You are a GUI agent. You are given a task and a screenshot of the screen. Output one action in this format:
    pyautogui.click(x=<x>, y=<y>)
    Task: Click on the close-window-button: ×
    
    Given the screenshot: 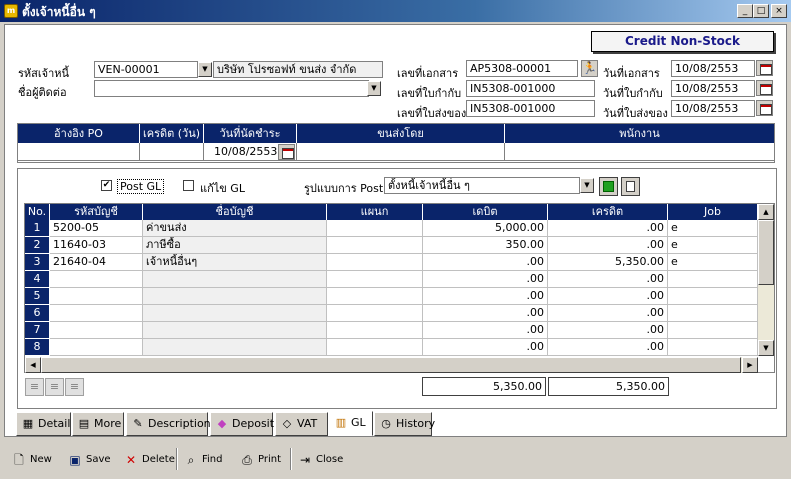 What is the action you would take?
    pyautogui.click(x=779, y=11)
    